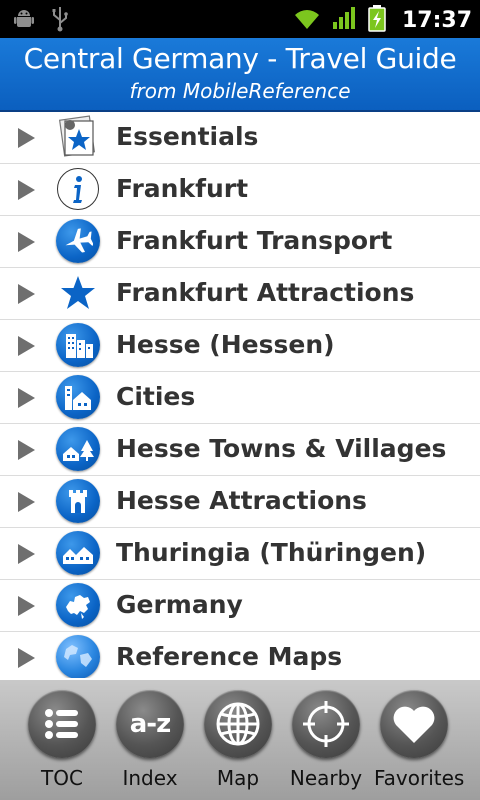  I want to click on list-item-frankfurt-attractions: Frankfurt Attractions, so click(240, 294).